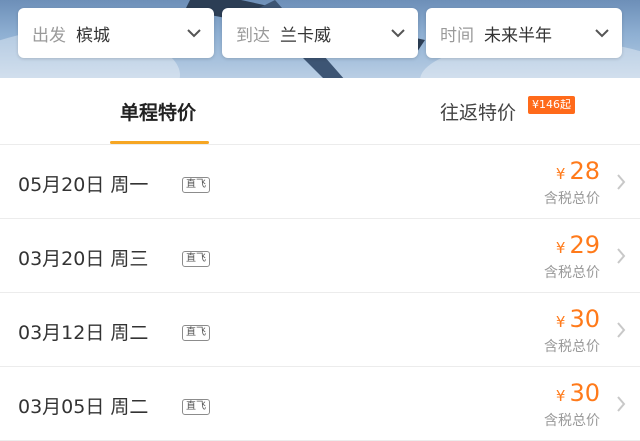  Describe the element at coordinates (457, 35) in the screenshot. I see `time-label: 时间` at that location.